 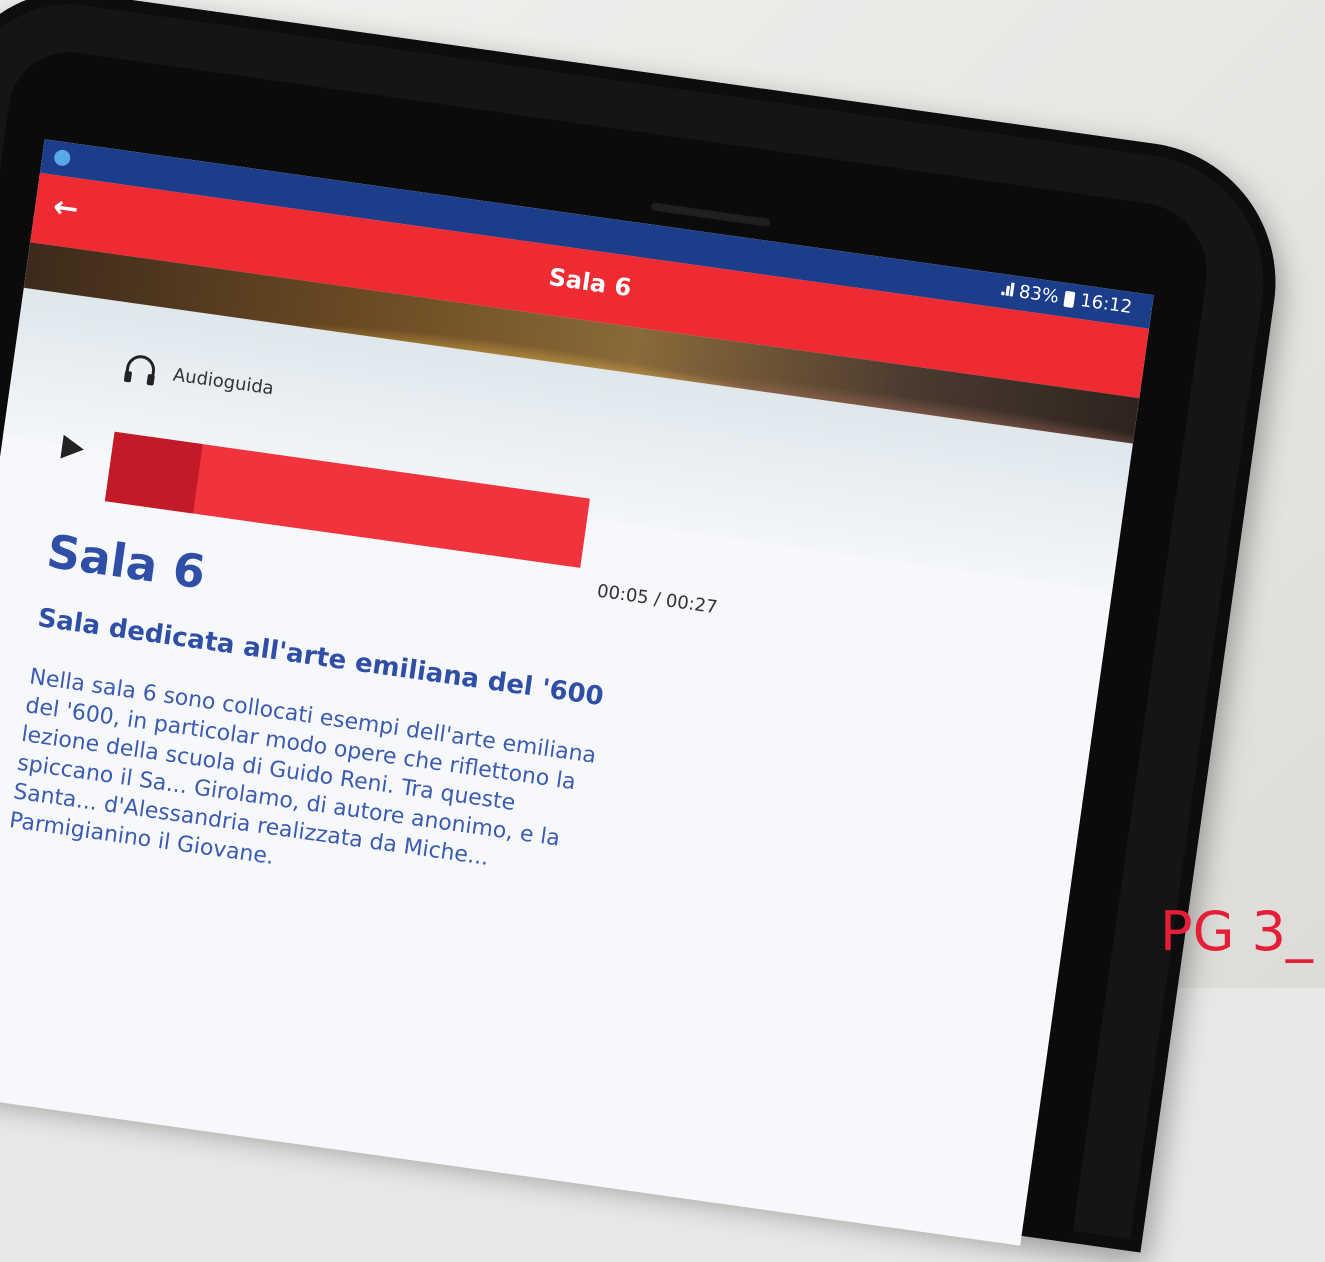 I want to click on speaker-grille, so click(x=710, y=214).